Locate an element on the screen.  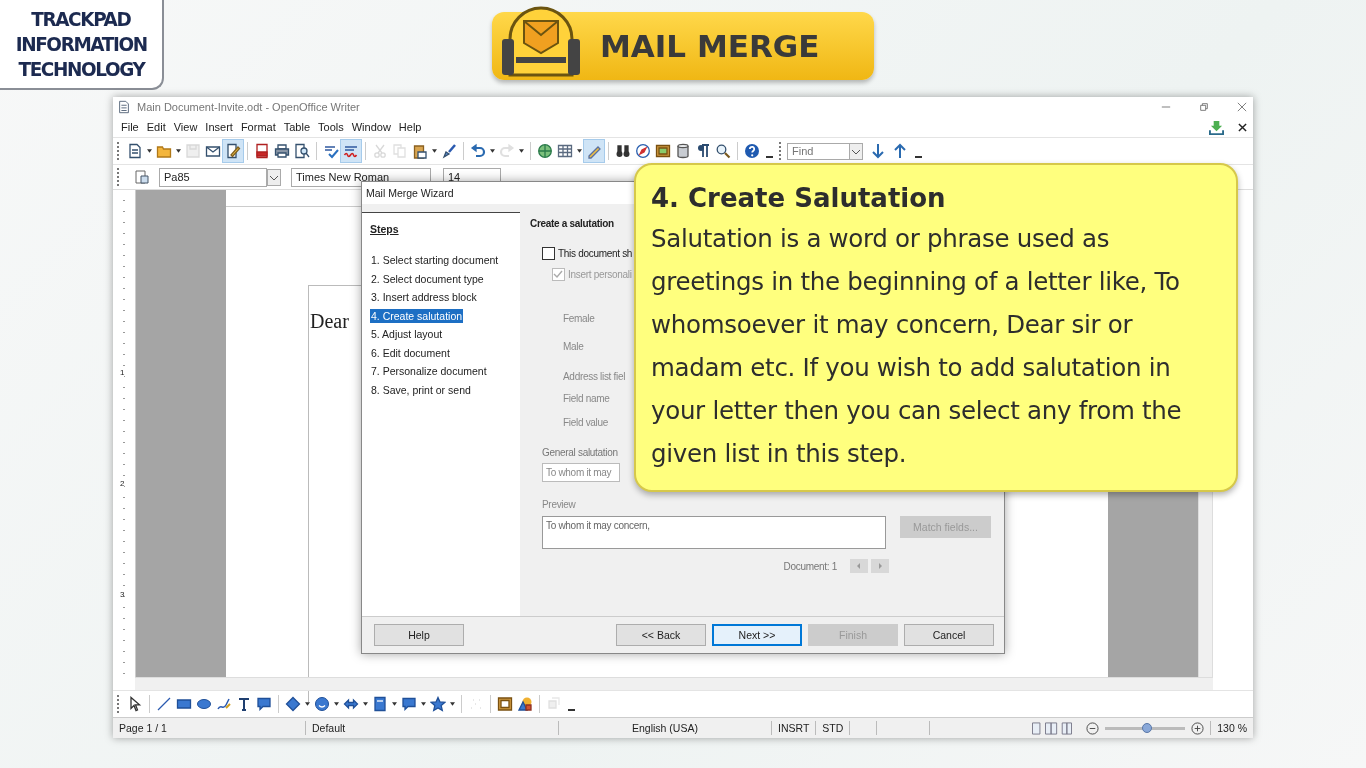
step-item: 7. Personalize document is located at coordinates (429, 371).